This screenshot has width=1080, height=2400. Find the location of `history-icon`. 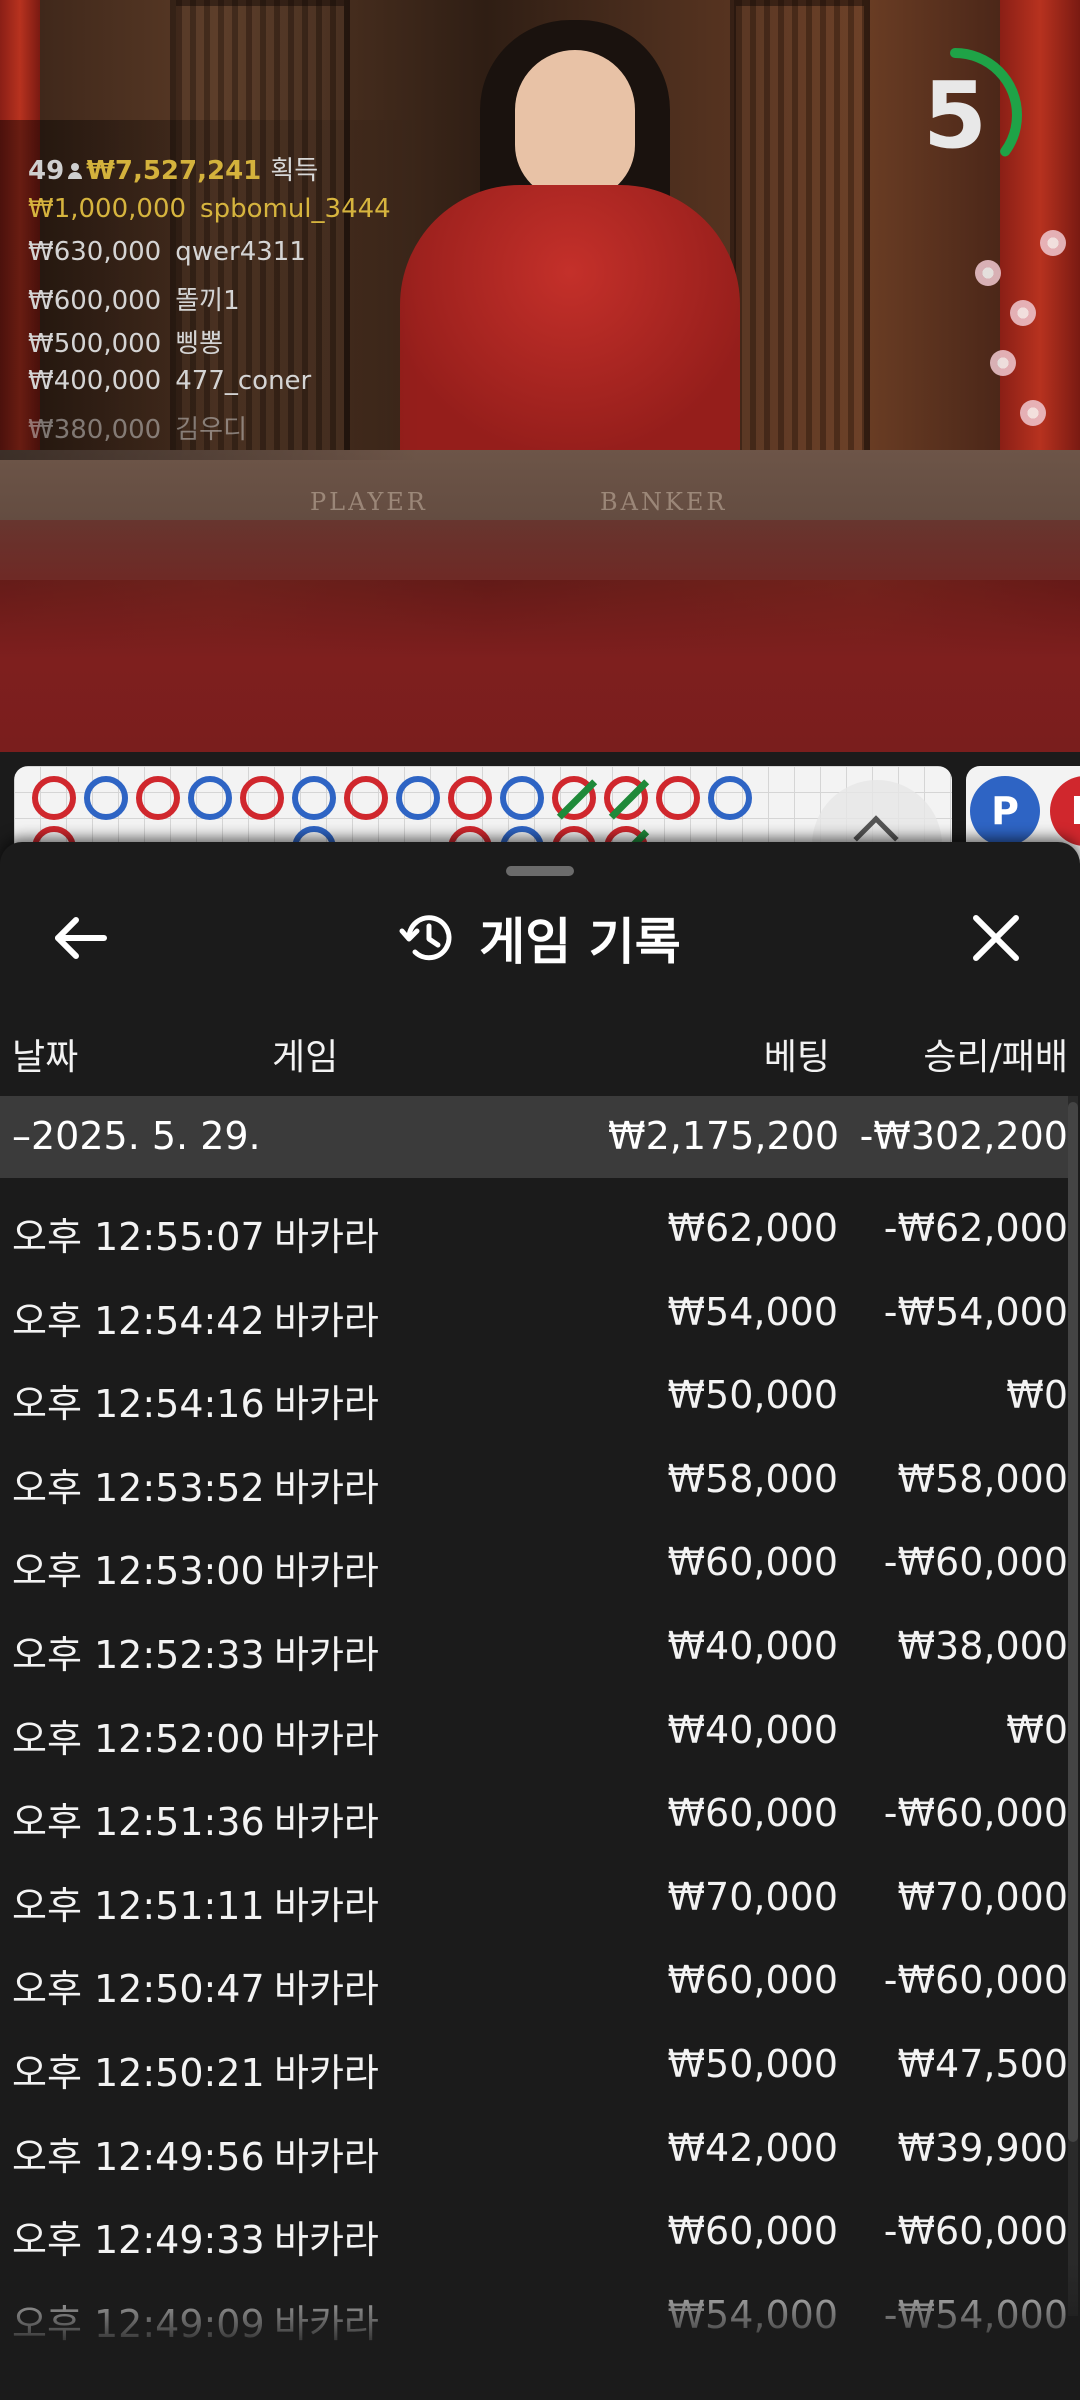

history-icon is located at coordinates (425, 938).